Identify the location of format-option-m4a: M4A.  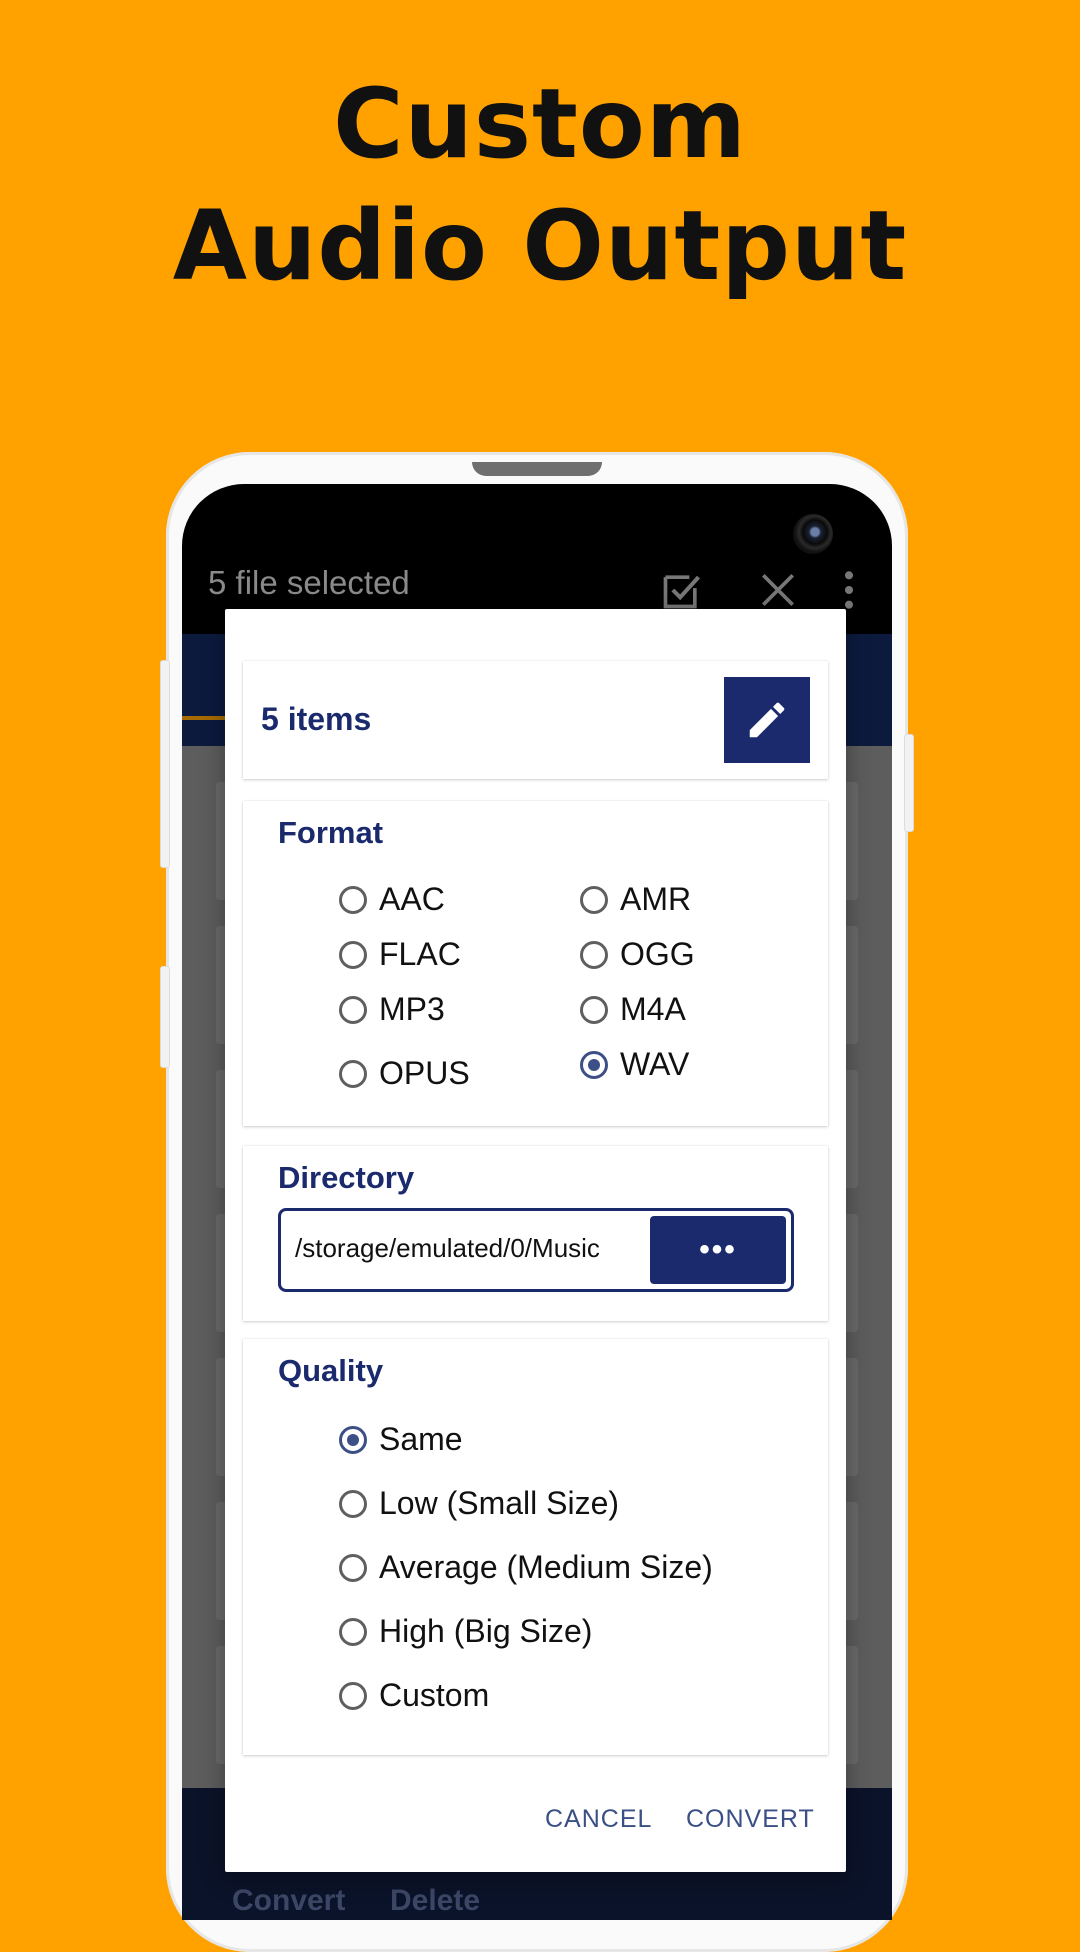
(633, 1009).